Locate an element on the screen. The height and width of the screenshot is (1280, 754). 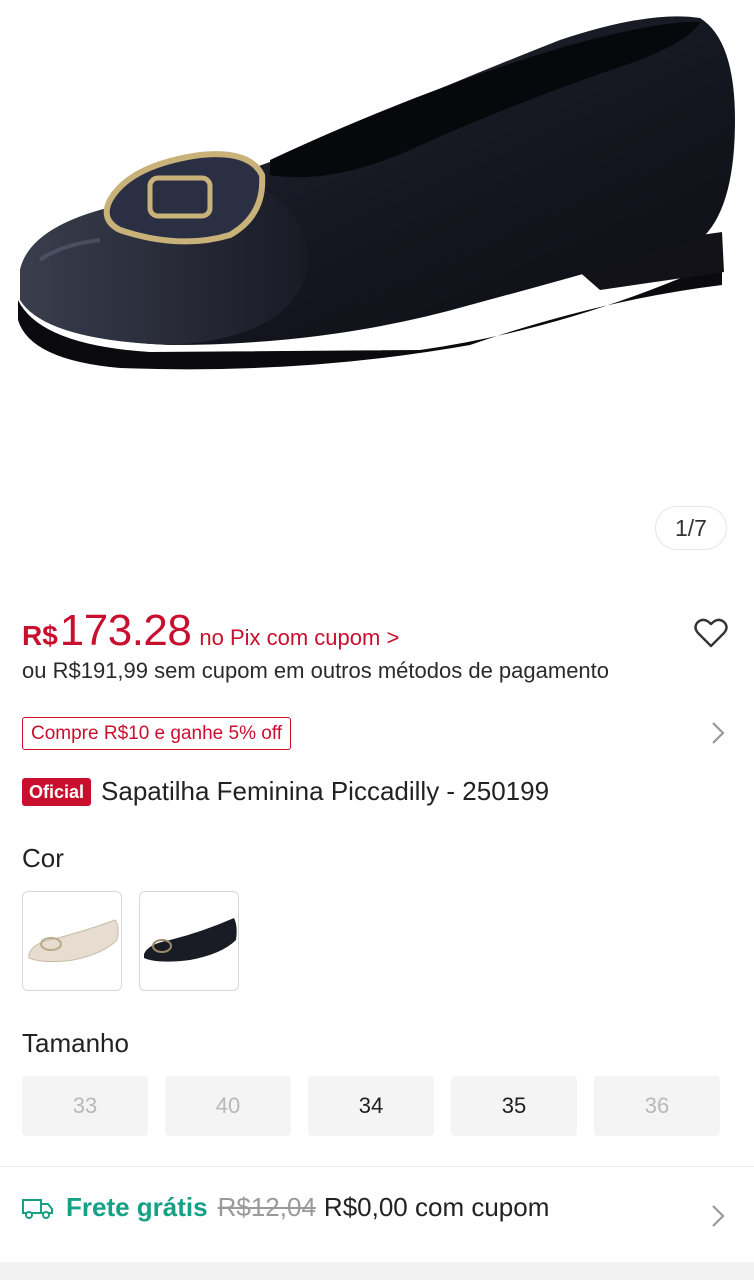
coupon-shipping-price: R$0,00 com cupom is located at coordinates (436, 1207).